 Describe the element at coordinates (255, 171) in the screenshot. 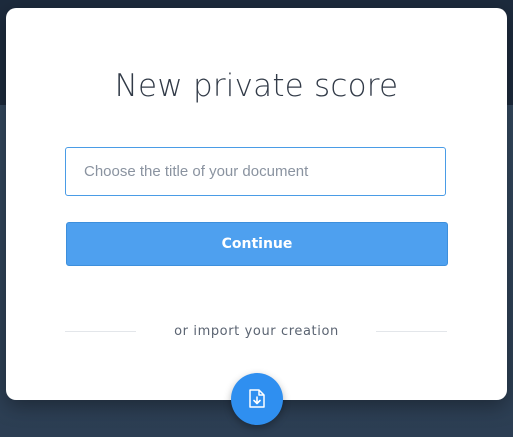

I see `document-title-input` at that location.